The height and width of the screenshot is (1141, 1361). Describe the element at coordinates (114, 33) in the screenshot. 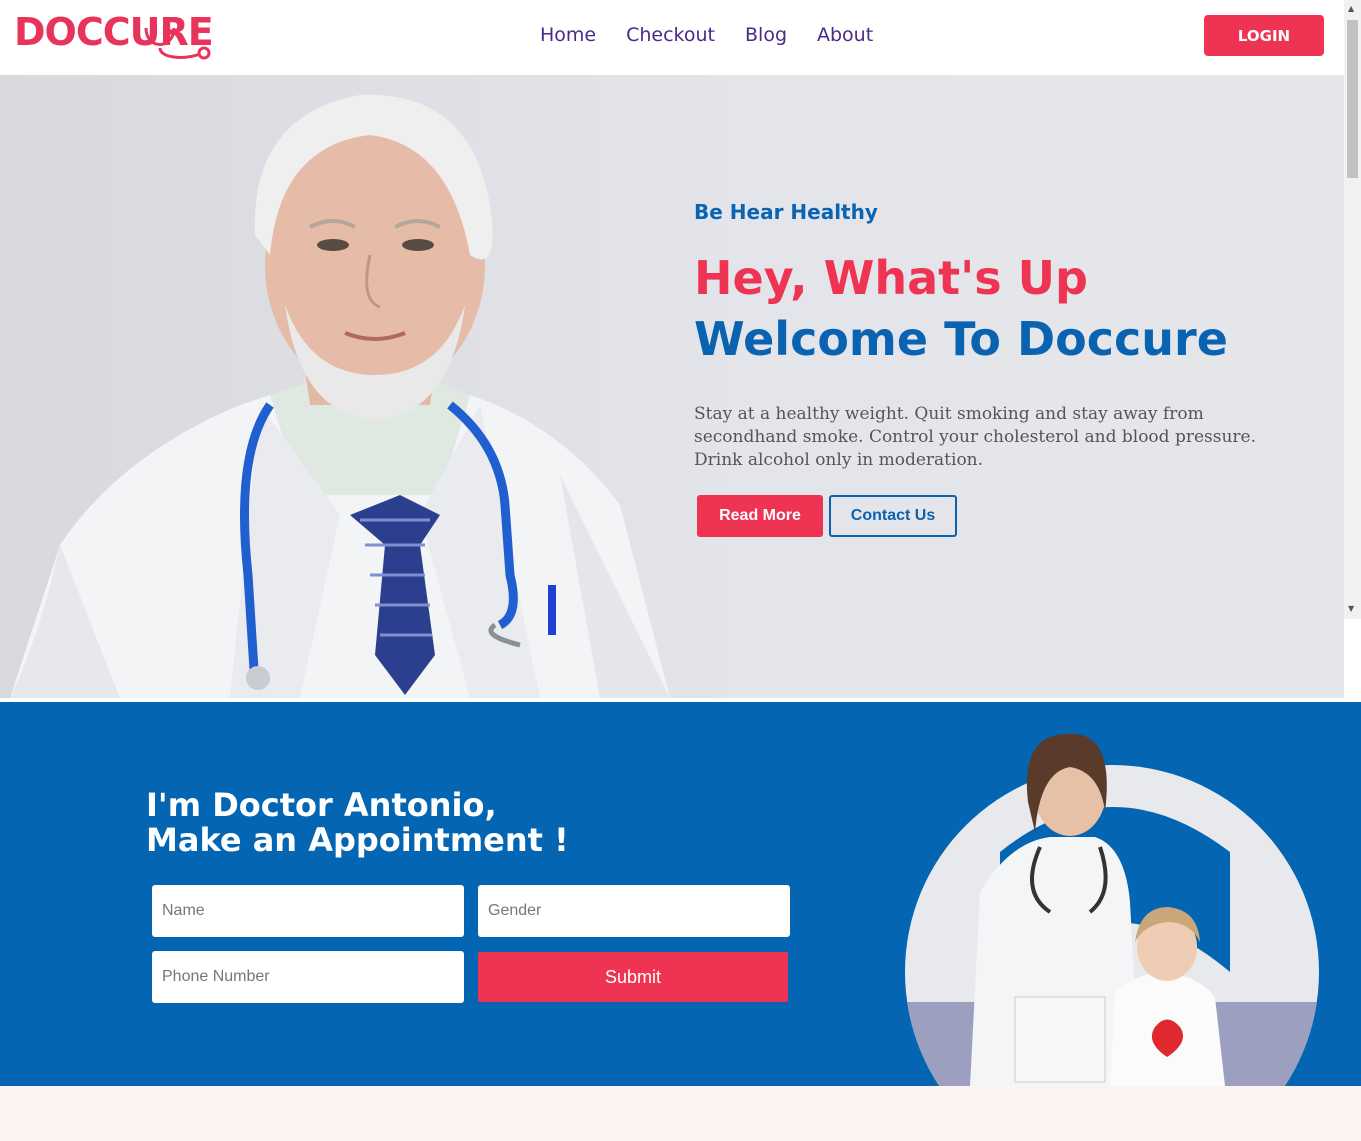

I see `doccure-logo: DOCCURE` at that location.